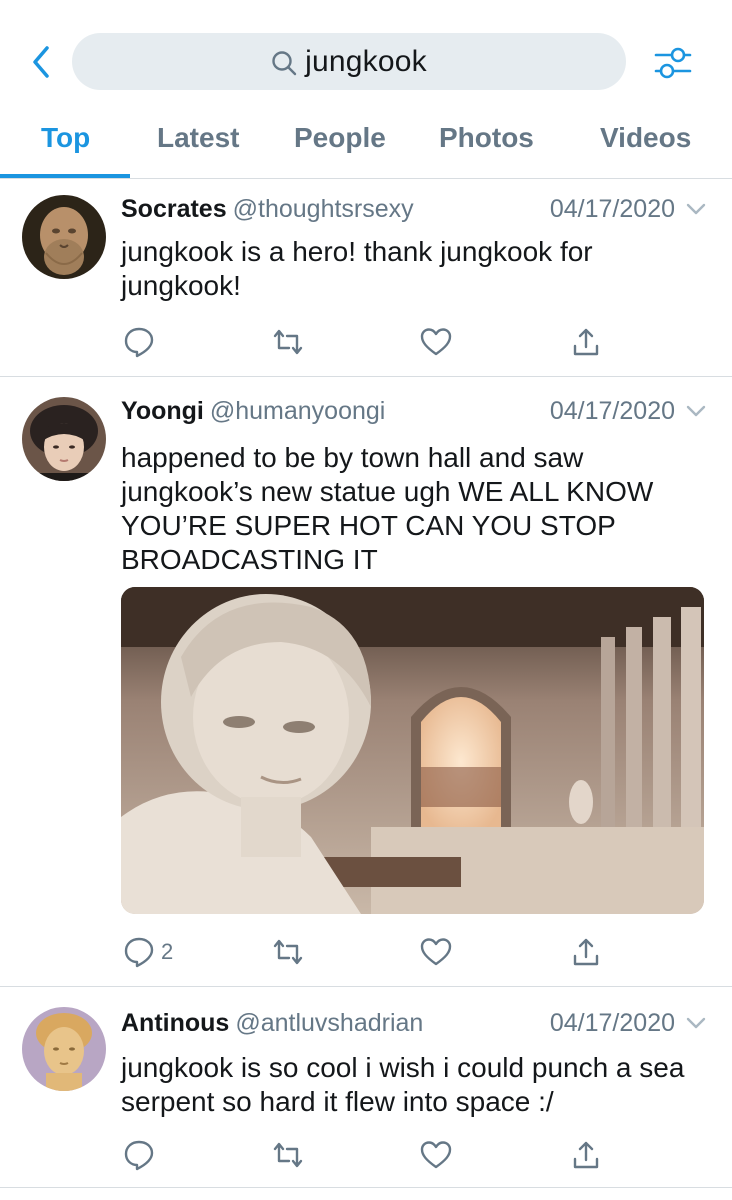 The height and width of the screenshot is (1200, 732). I want to click on tab-people: People, so click(340, 138).